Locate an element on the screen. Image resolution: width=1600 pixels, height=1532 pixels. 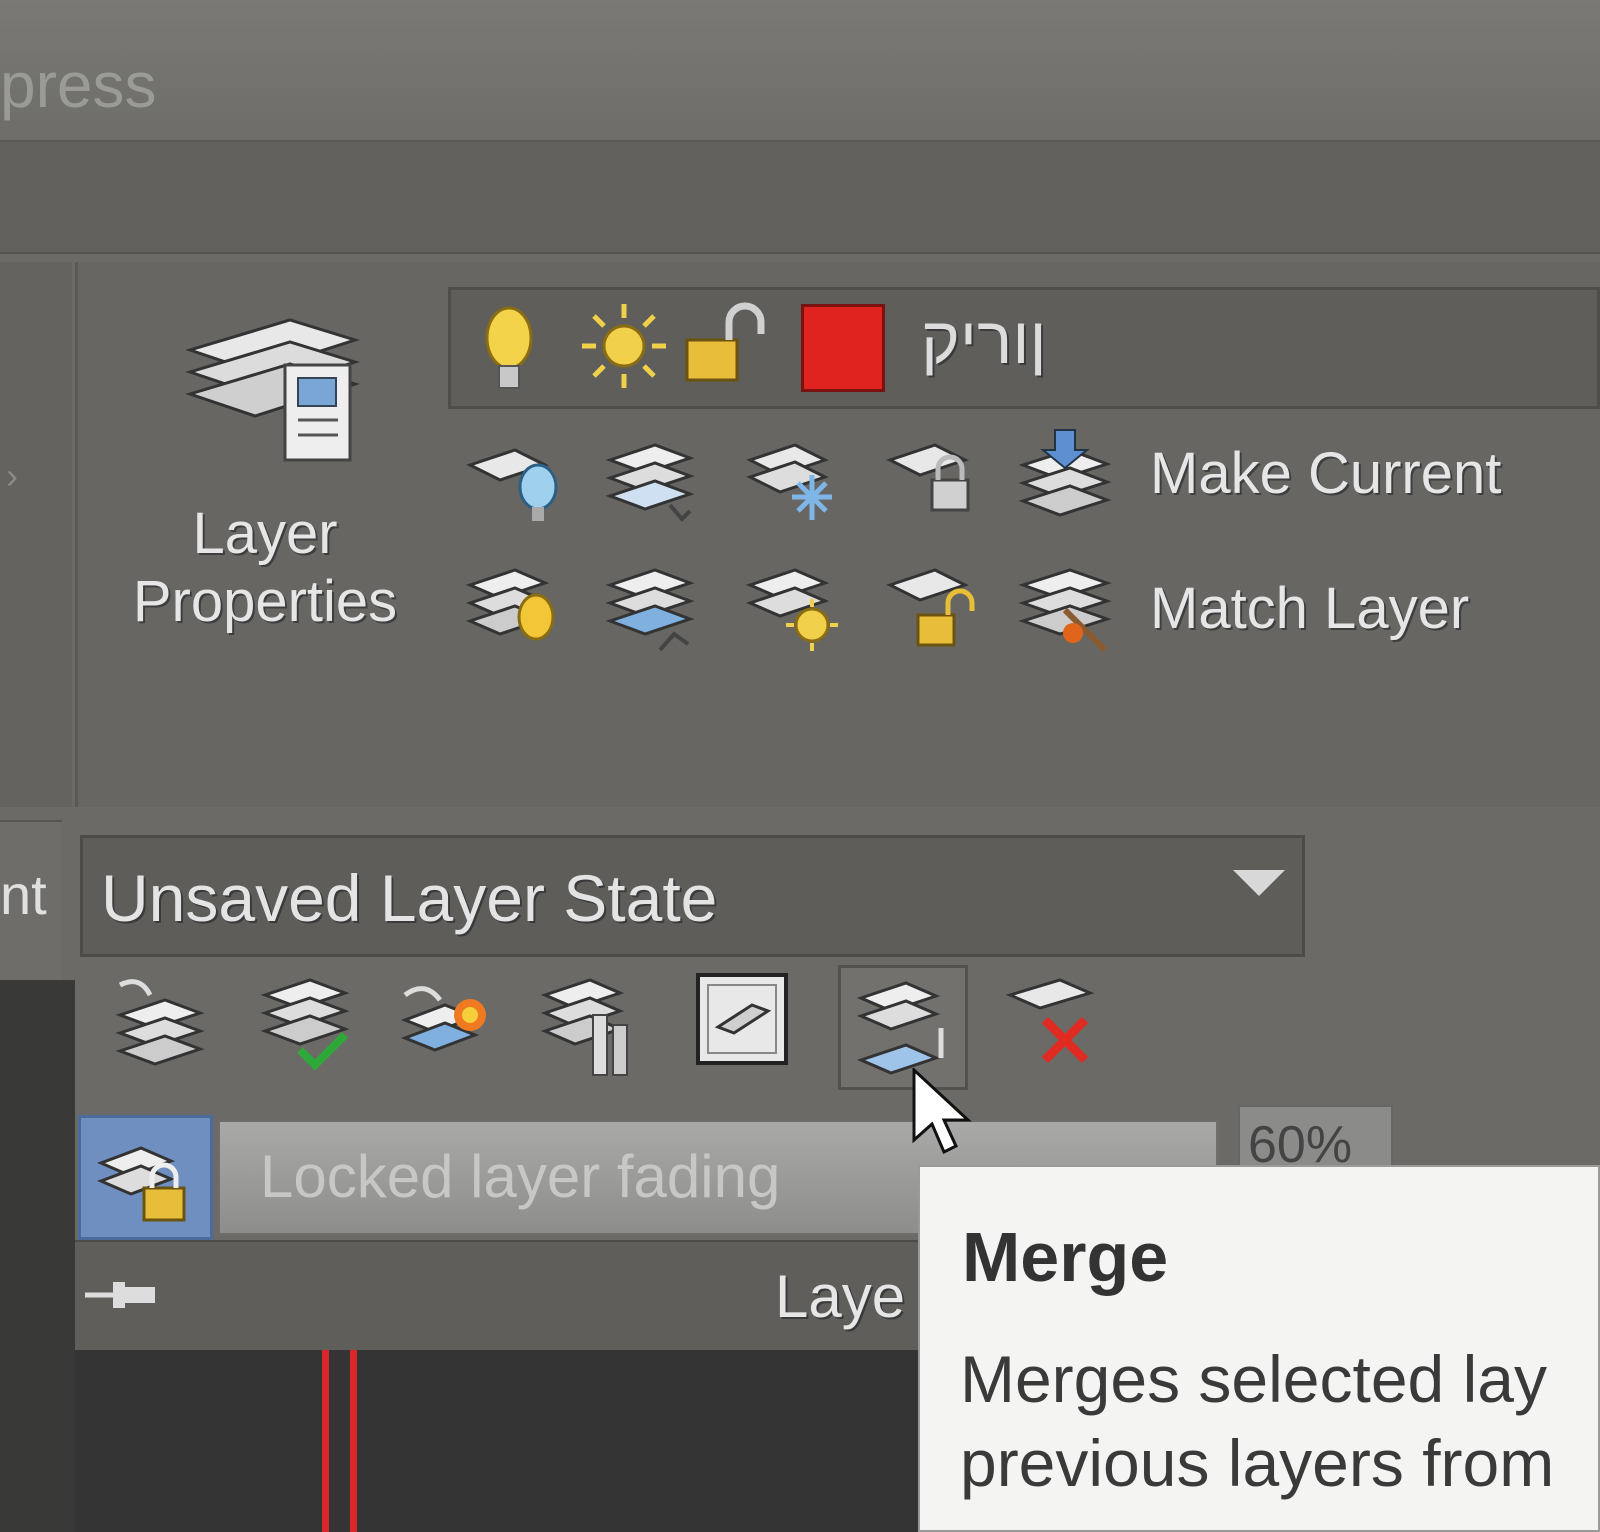
cursor-icon is located at coordinates (942, 1111).